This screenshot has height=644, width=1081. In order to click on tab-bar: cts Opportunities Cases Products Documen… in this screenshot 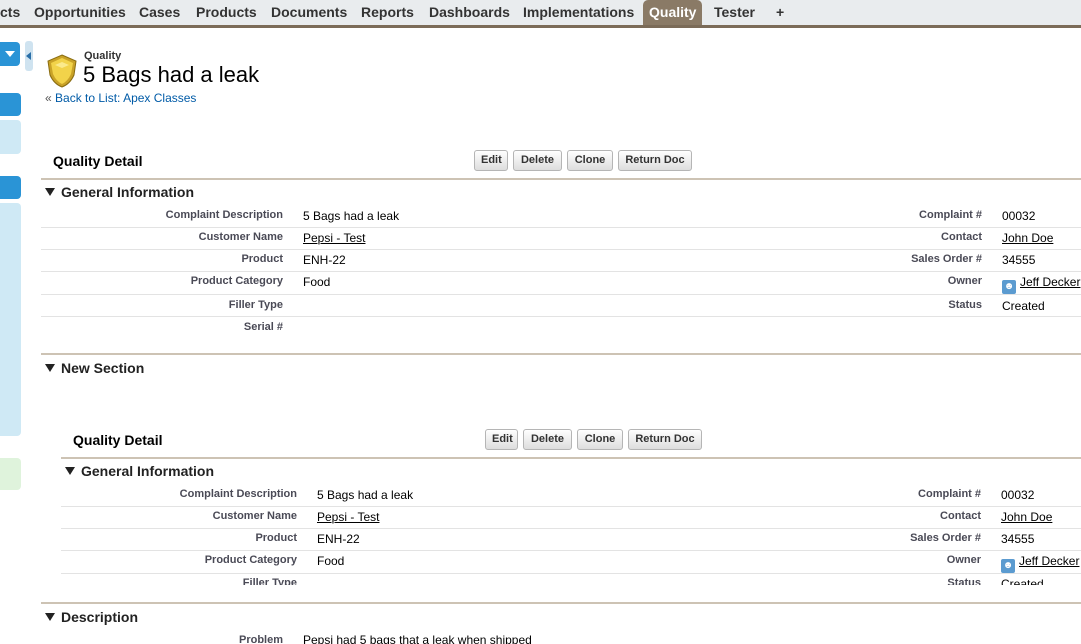, I will do `click(540, 14)`.